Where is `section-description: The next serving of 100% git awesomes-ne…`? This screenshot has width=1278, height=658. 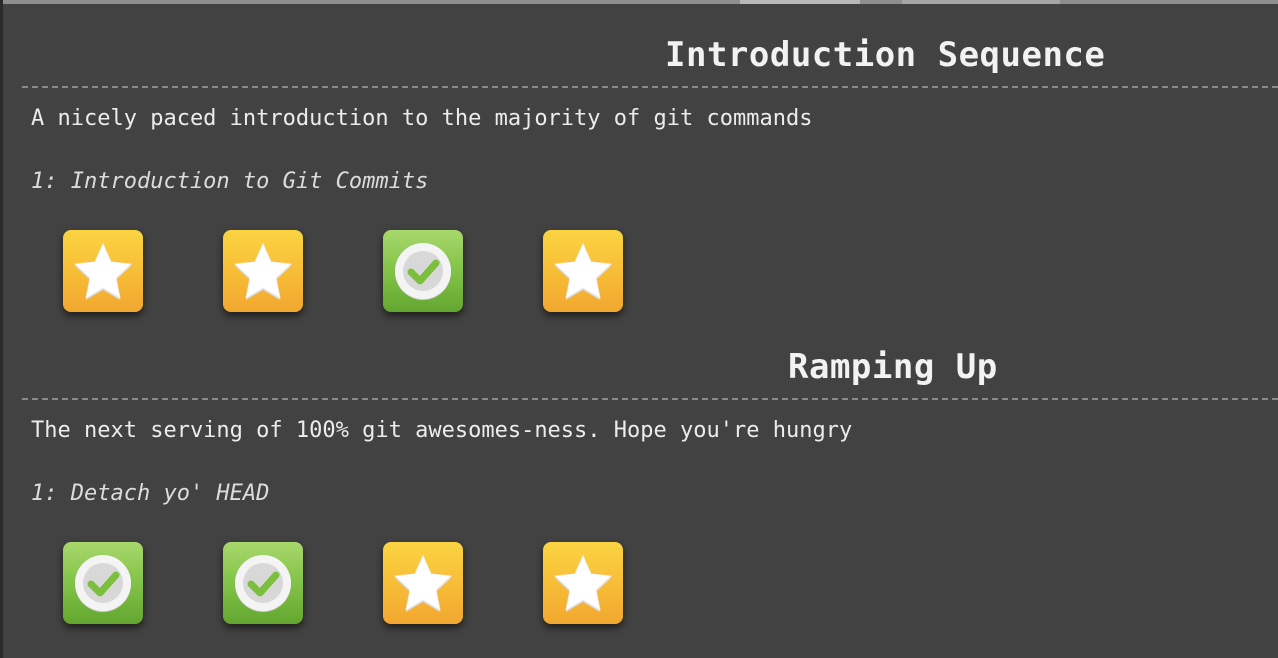
section-description: The next serving of 100% git awesomes-ne… is located at coordinates (442, 430).